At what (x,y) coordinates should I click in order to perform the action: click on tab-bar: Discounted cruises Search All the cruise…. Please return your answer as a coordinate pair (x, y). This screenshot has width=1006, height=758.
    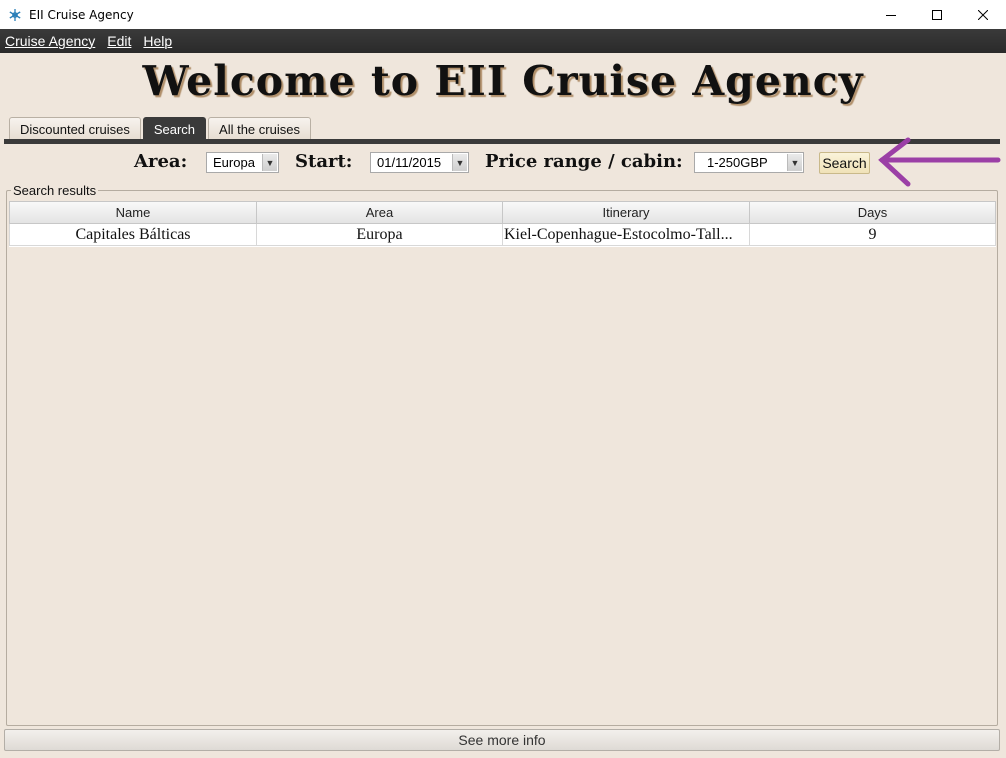
    Looking at the image, I should click on (161, 128).